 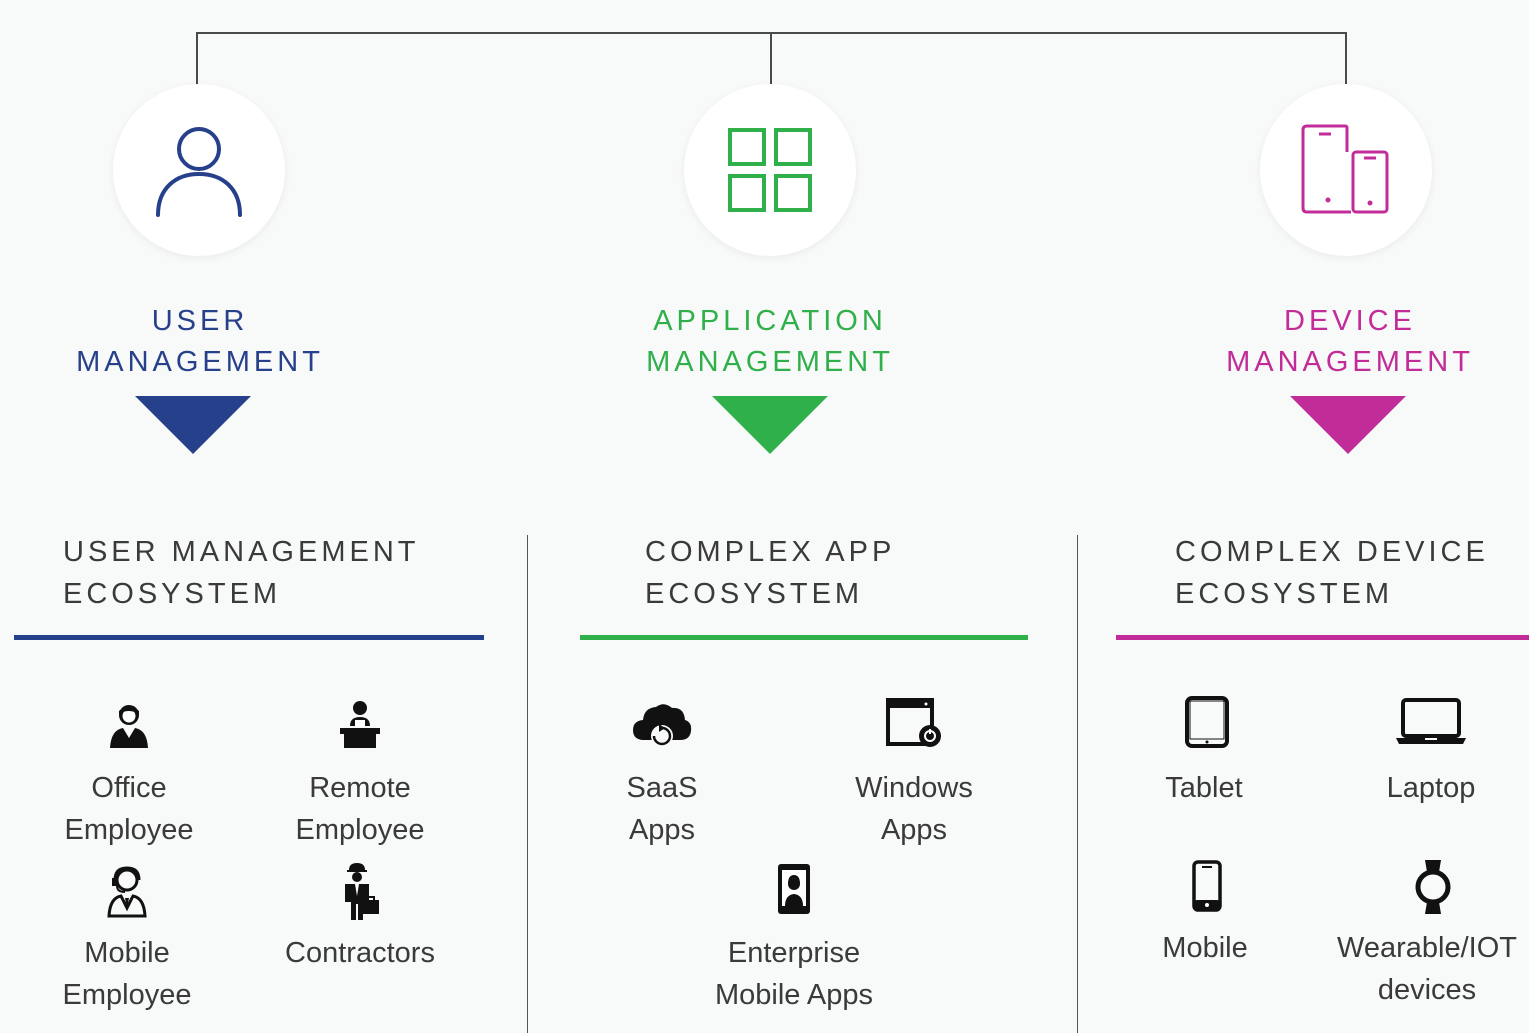 What do you see at coordinates (360, 809) in the screenshot?
I see `remote-employee-label: Remote Employee` at bounding box center [360, 809].